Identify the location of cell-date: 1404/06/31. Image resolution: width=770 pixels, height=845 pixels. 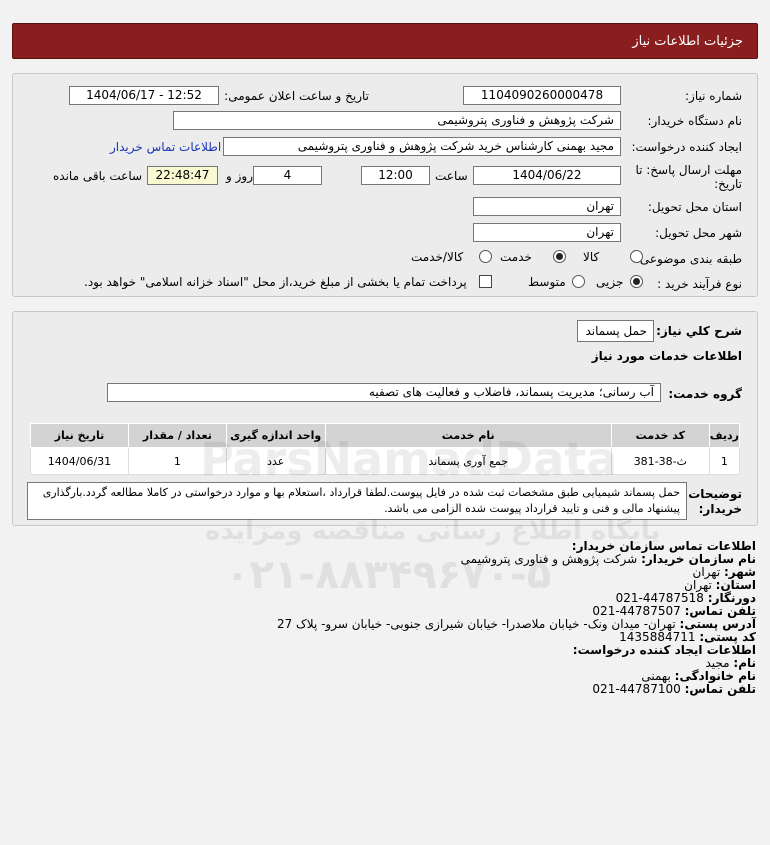
(79, 461).